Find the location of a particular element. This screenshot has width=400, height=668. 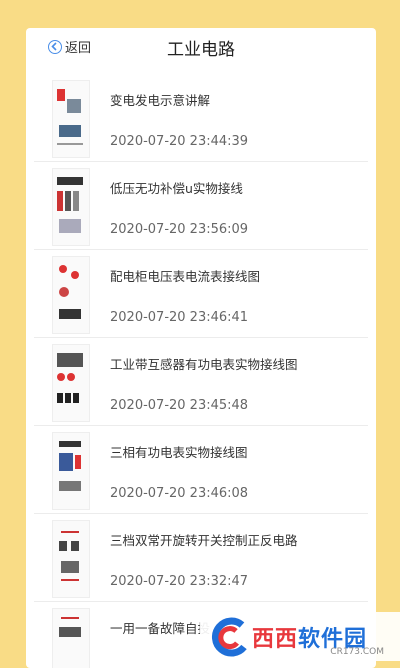

list-item: 配电柜电压表电流表接线图 2020-07-20 23:46:41 is located at coordinates (201, 294).